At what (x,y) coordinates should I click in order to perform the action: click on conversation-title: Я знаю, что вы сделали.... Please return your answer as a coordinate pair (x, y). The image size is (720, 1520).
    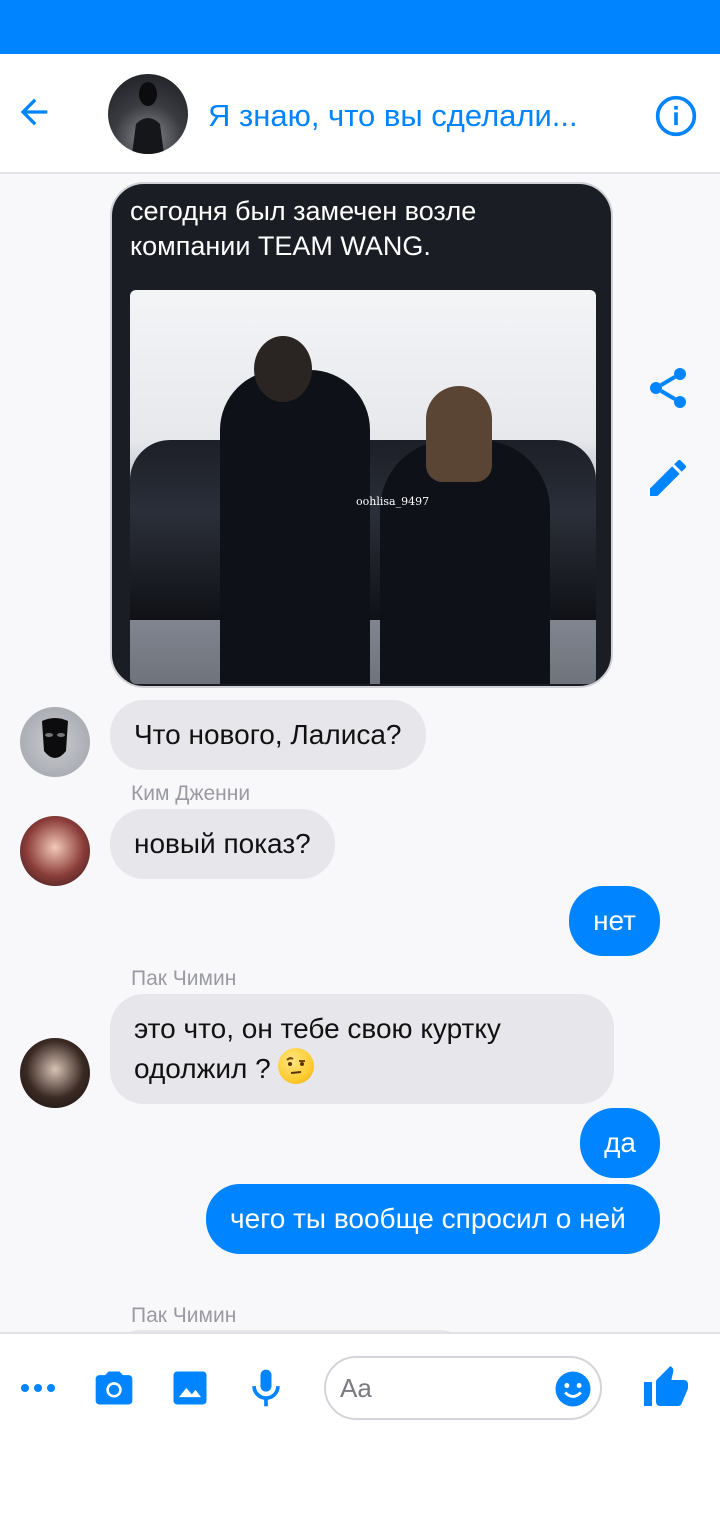
    Looking at the image, I should click on (418, 116).